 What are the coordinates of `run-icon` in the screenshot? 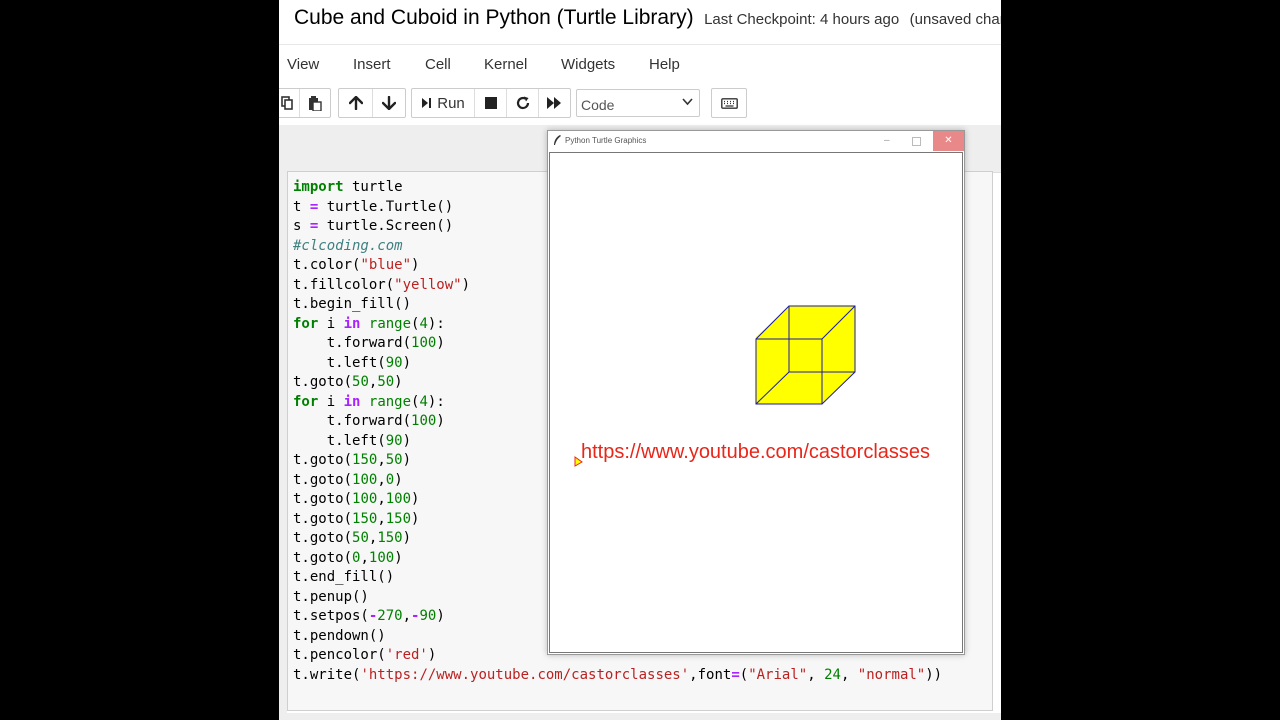 It's located at (427, 103).